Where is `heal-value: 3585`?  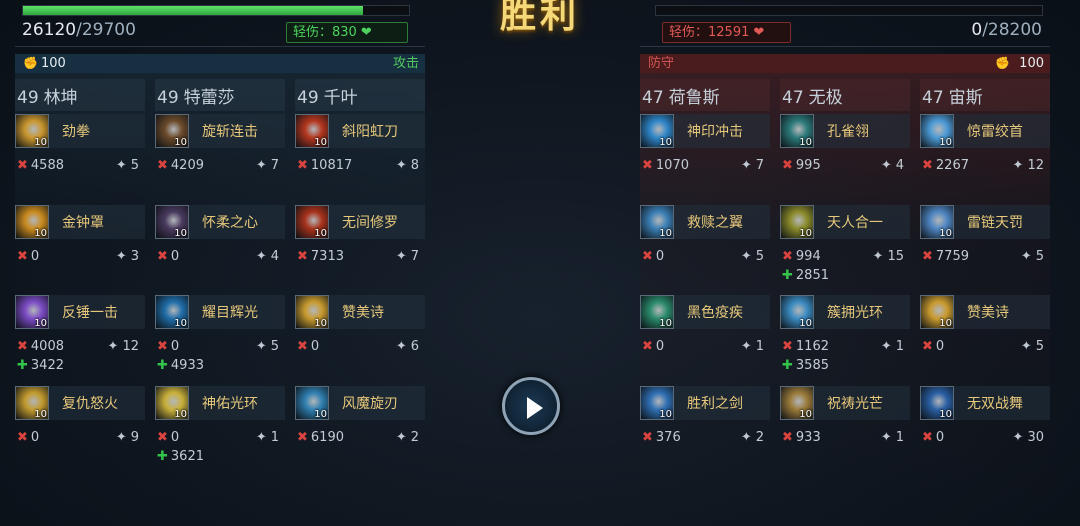 heal-value: 3585 is located at coordinates (812, 365).